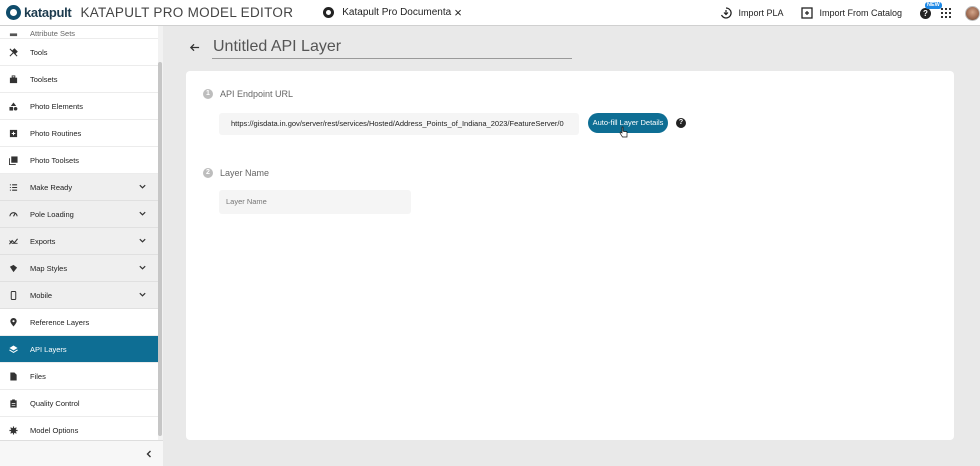 Image resolution: width=980 pixels, height=466 pixels. What do you see at coordinates (972, 13) in the screenshot?
I see `avatar` at bounding box center [972, 13].